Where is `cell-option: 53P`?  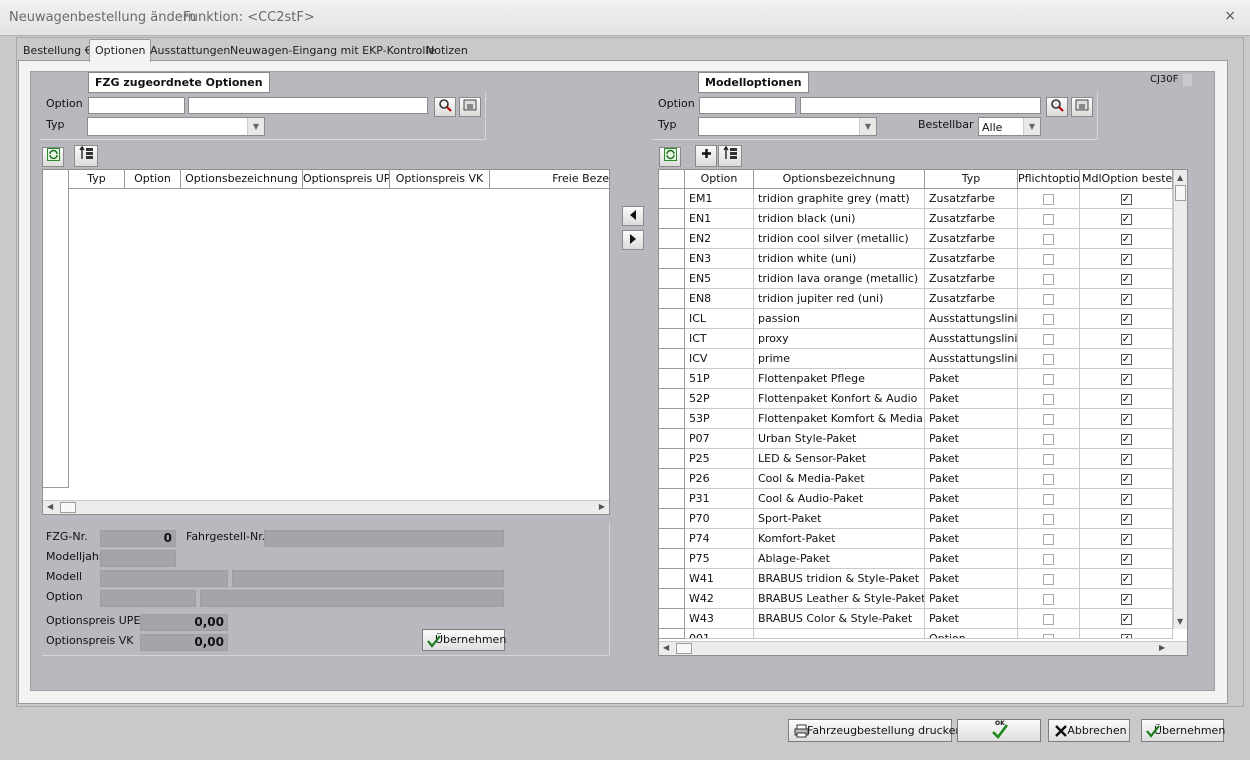 cell-option: 53P is located at coordinates (719, 419).